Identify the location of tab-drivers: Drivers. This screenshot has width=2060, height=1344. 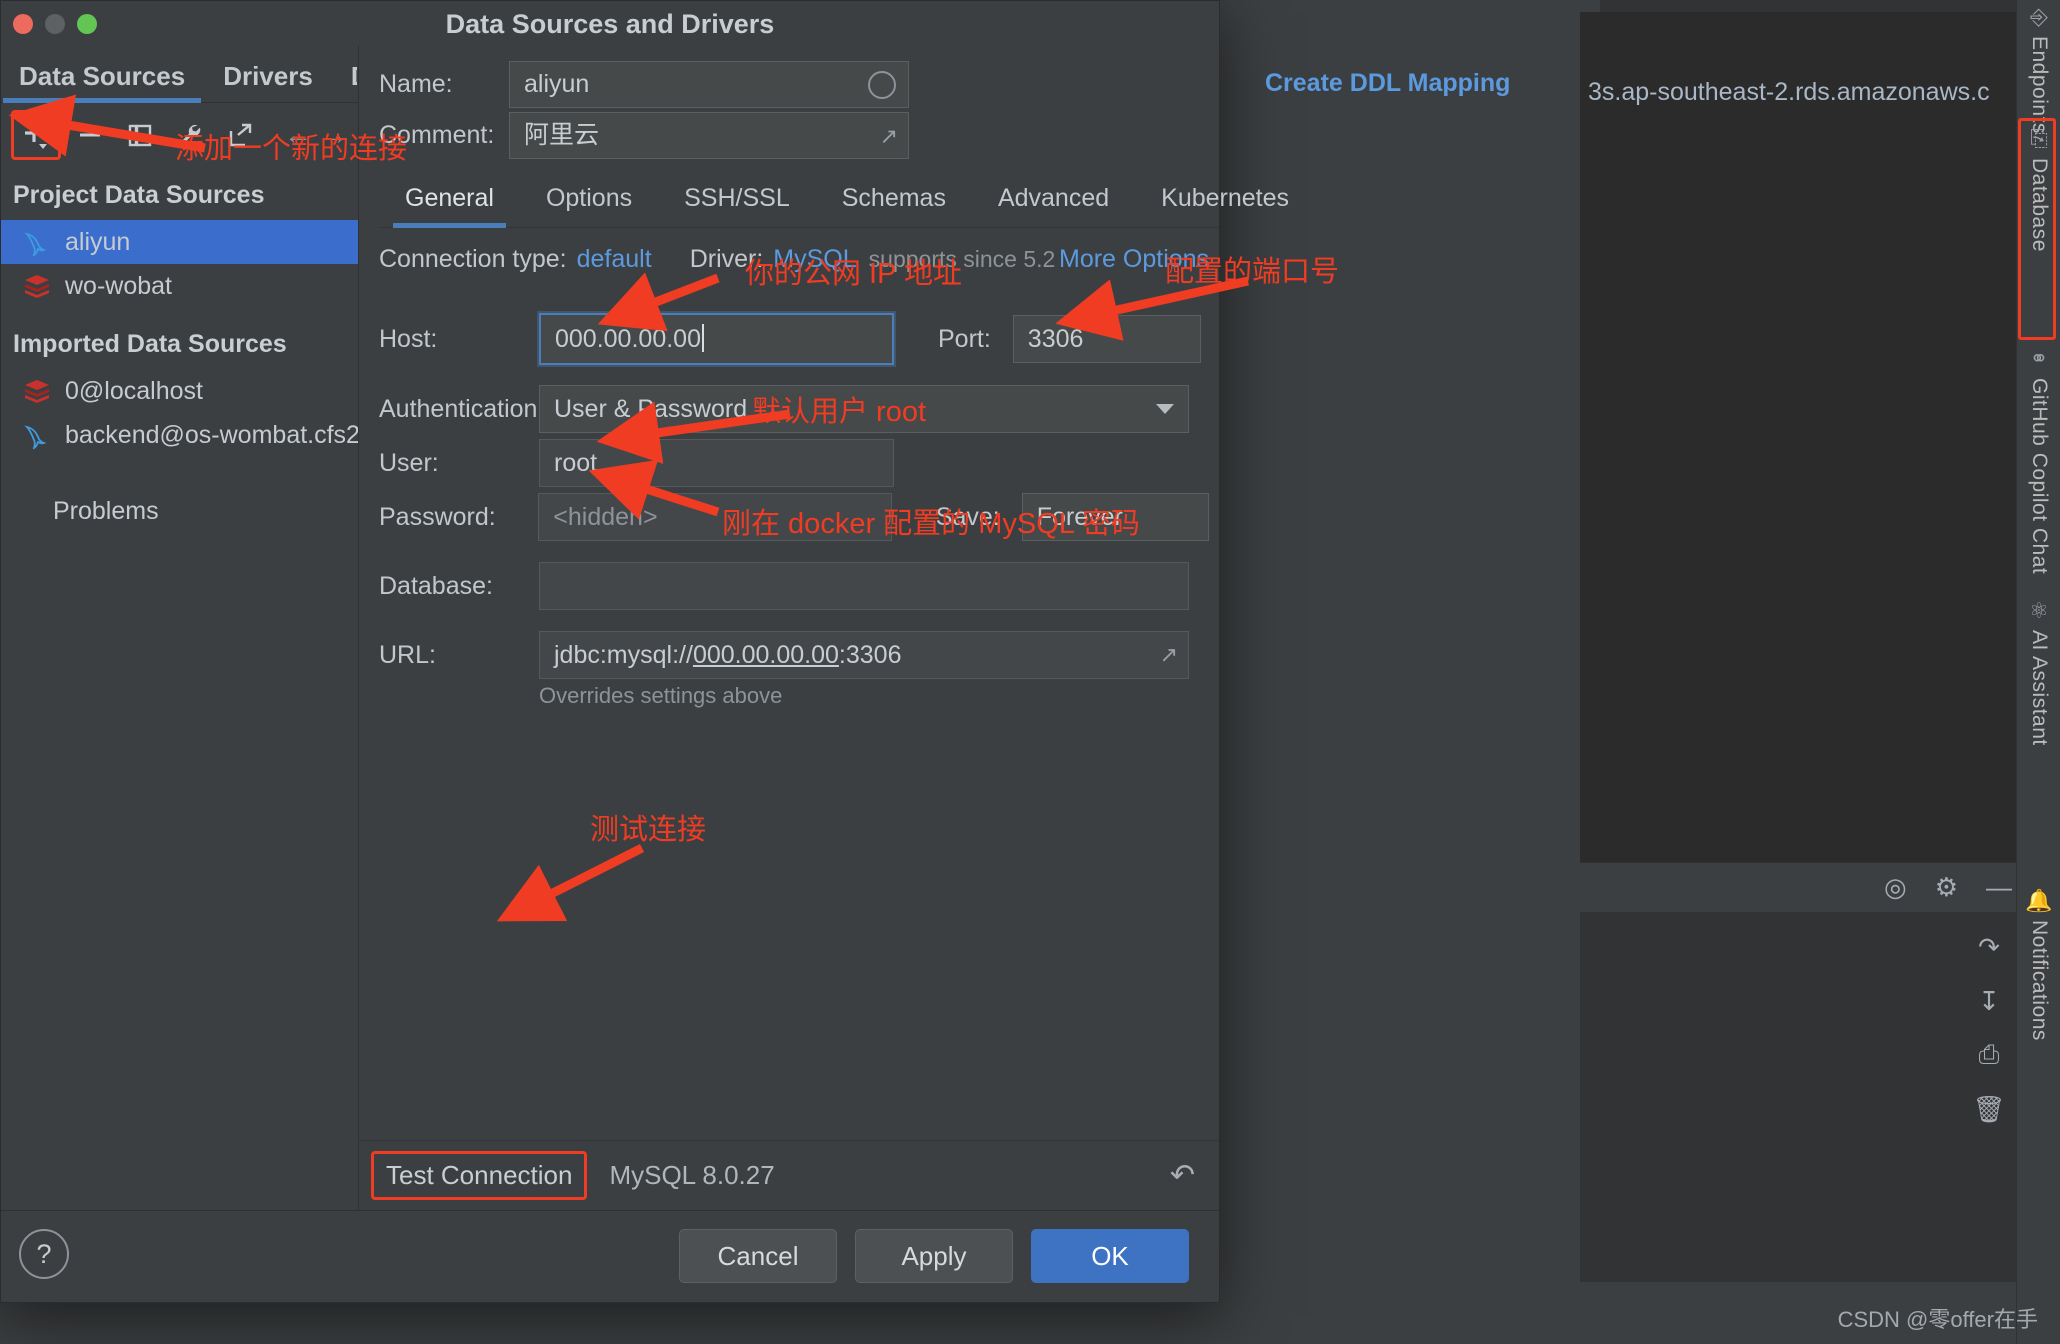
(268, 81).